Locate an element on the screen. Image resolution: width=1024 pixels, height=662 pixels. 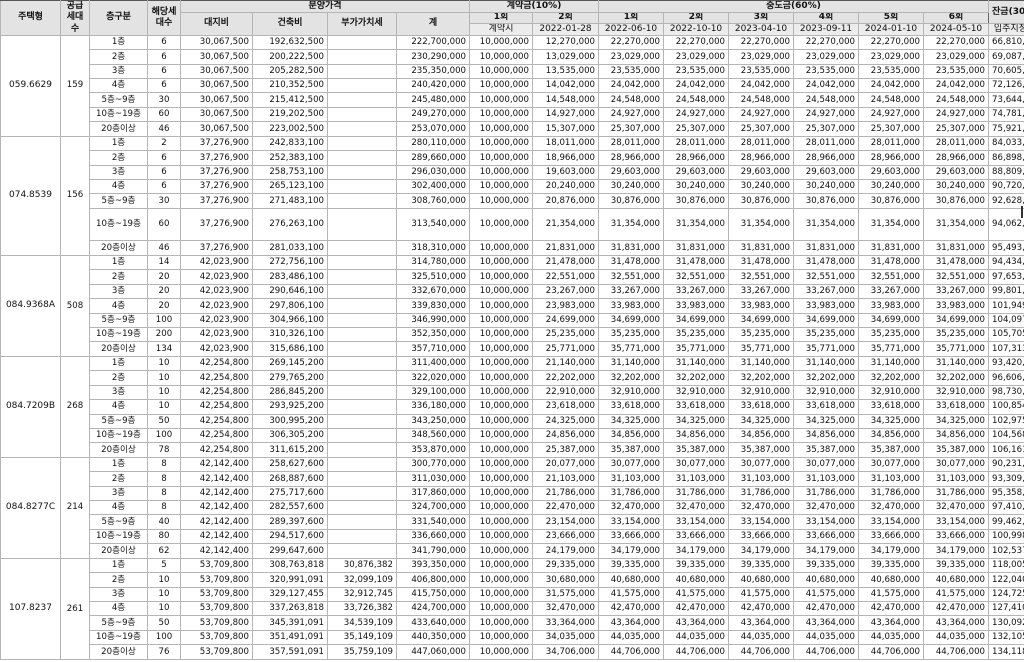
total-cell: 311,030,000 is located at coordinates (433, 479).